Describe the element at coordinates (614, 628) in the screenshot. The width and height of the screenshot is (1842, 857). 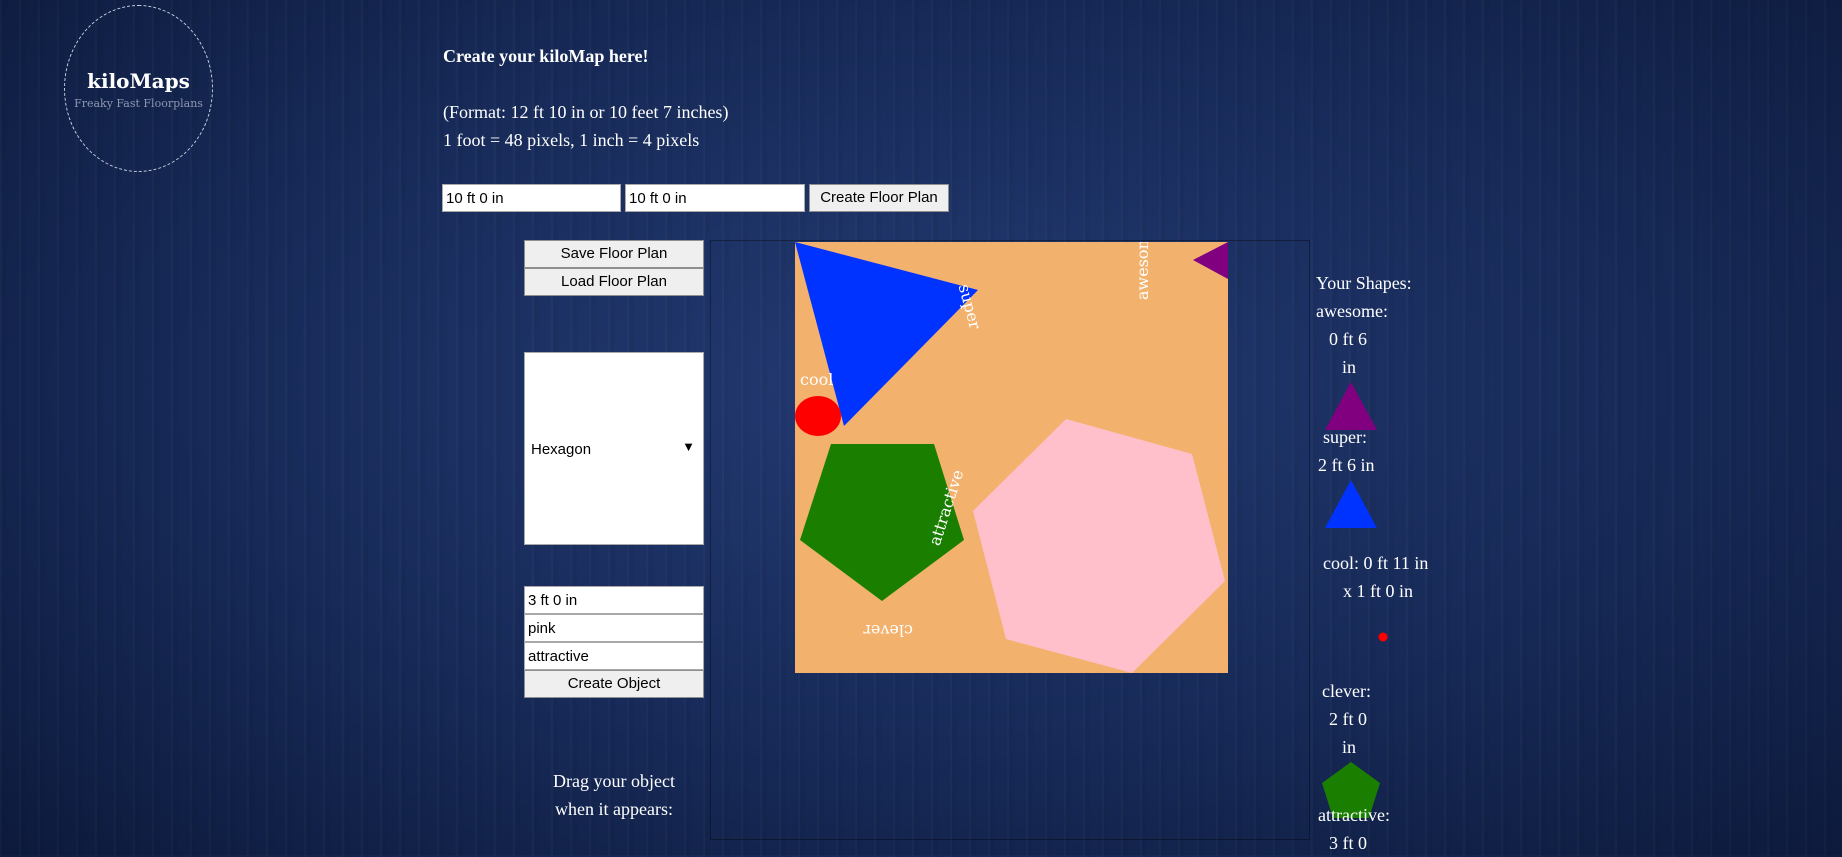
I see `object-color-input` at that location.